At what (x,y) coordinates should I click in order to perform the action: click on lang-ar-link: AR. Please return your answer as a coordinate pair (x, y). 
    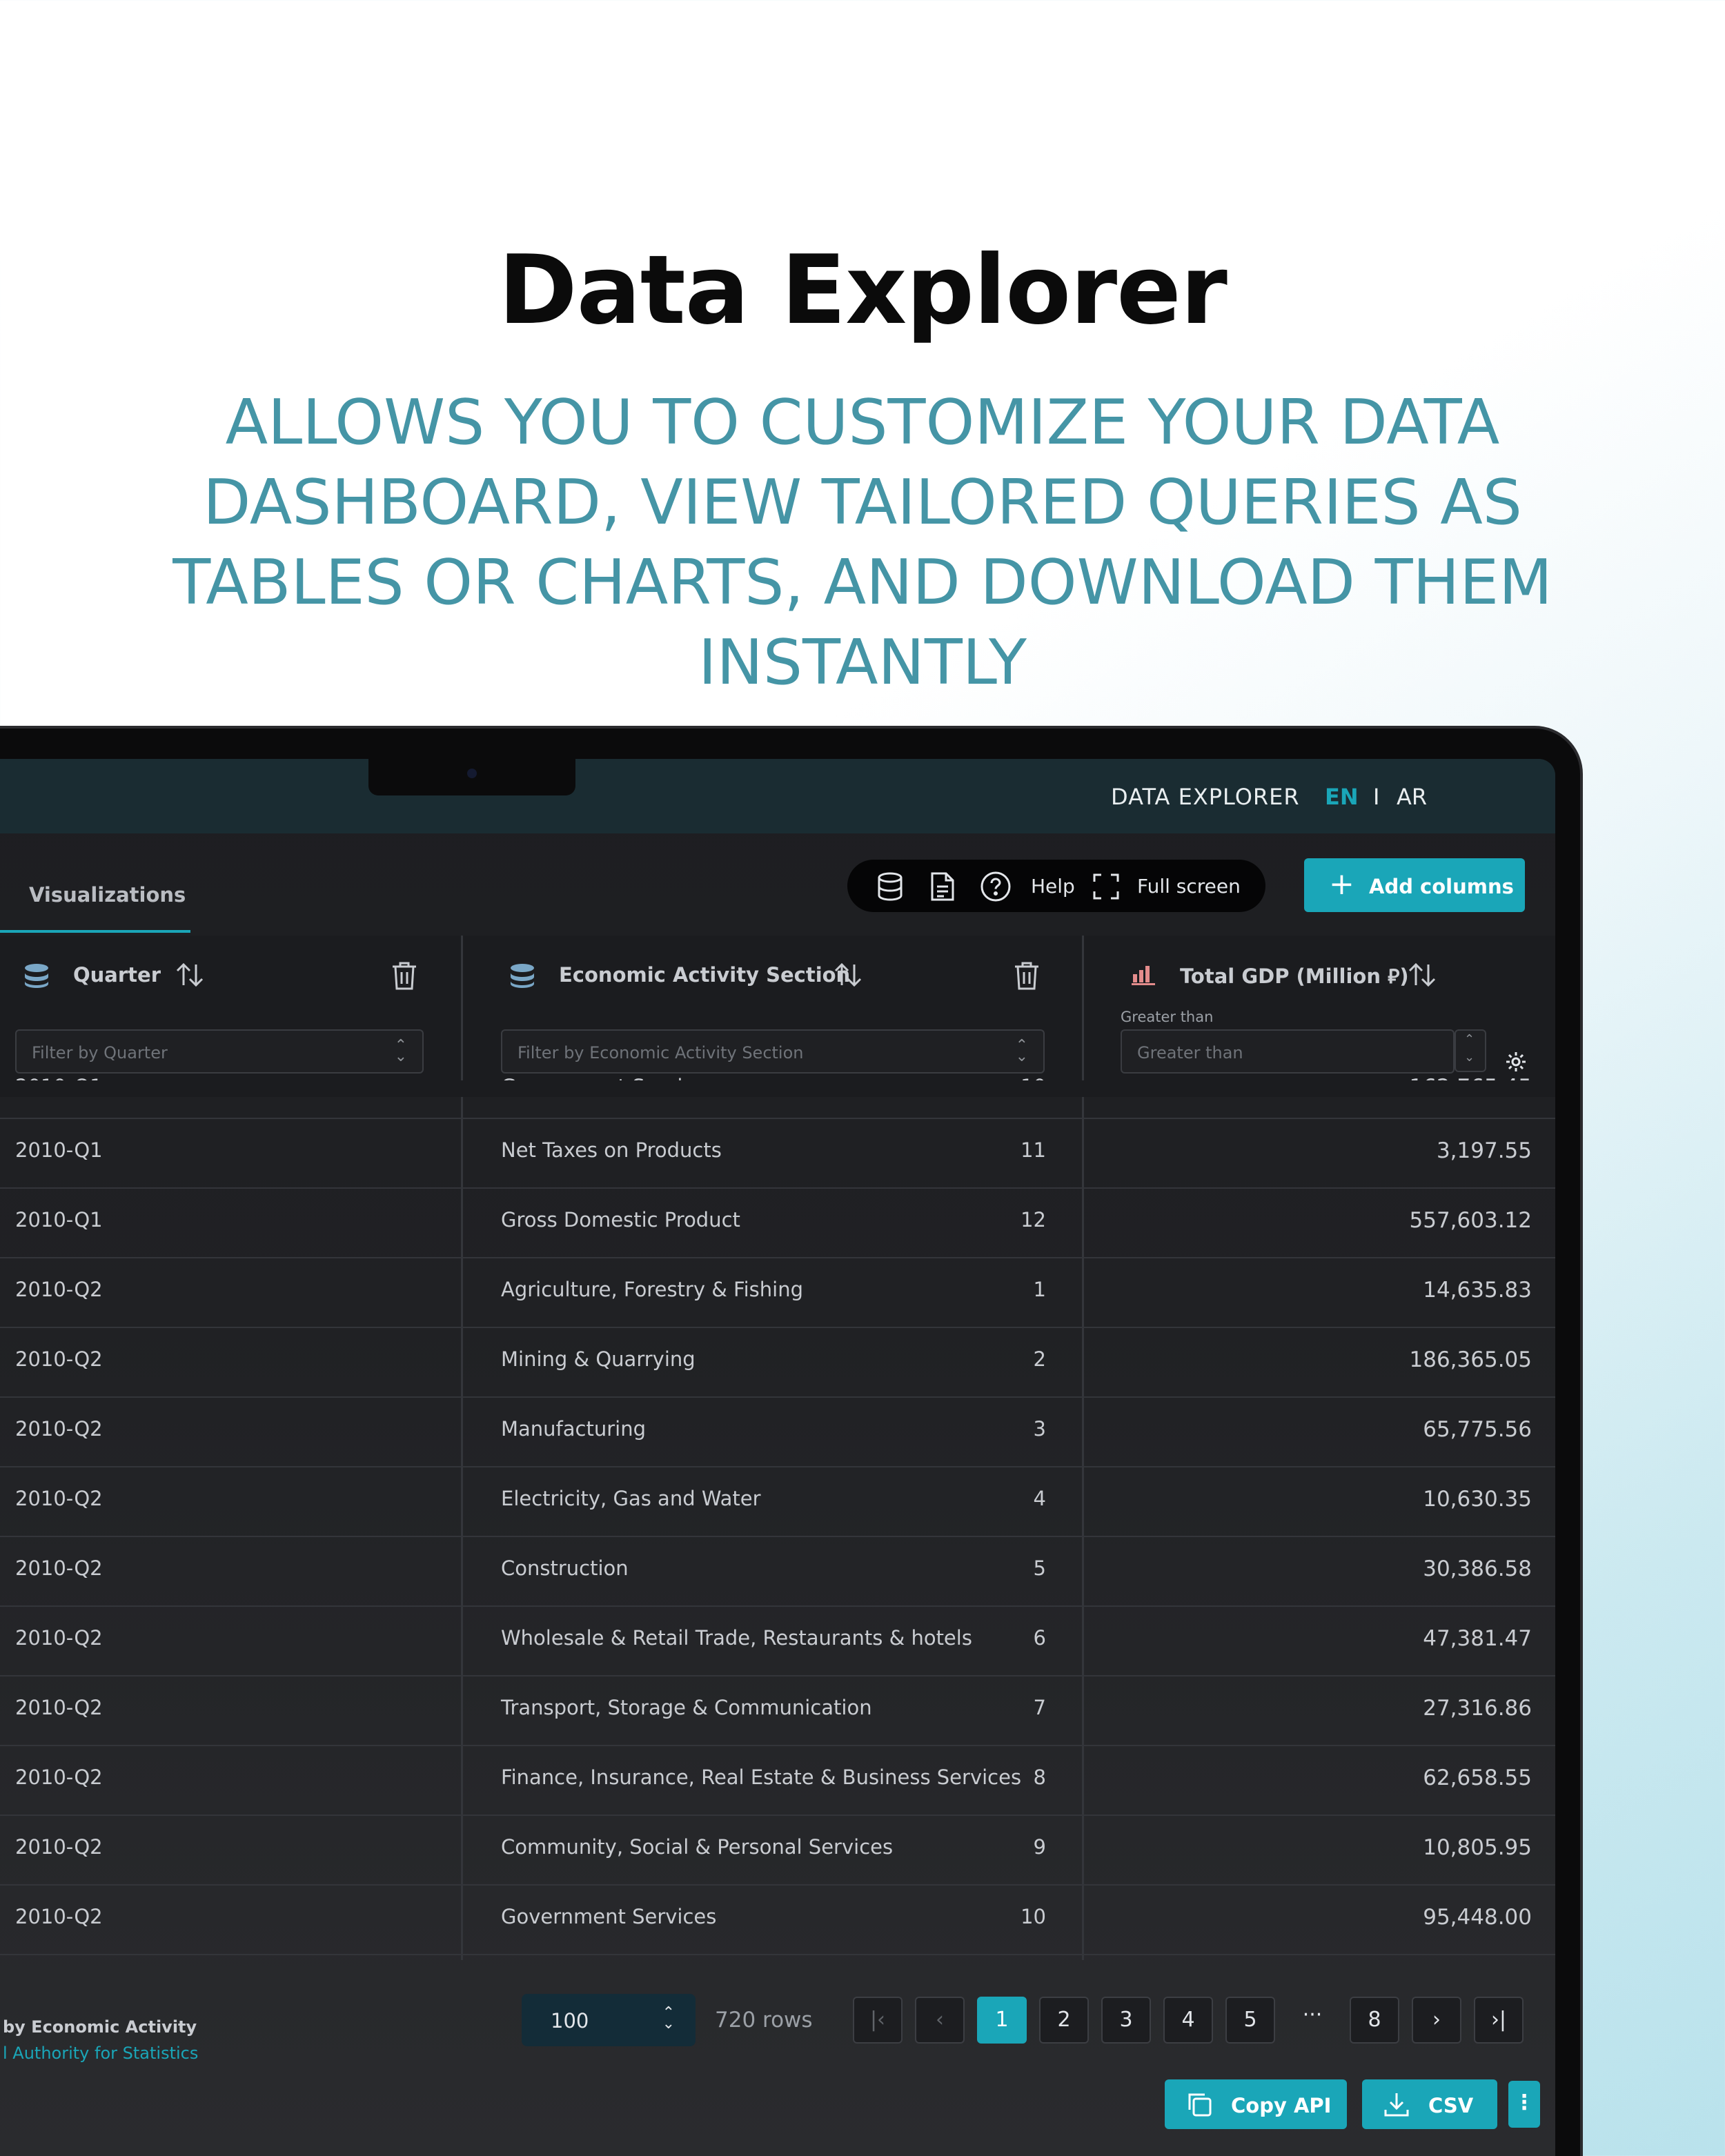
    Looking at the image, I should click on (1412, 797).